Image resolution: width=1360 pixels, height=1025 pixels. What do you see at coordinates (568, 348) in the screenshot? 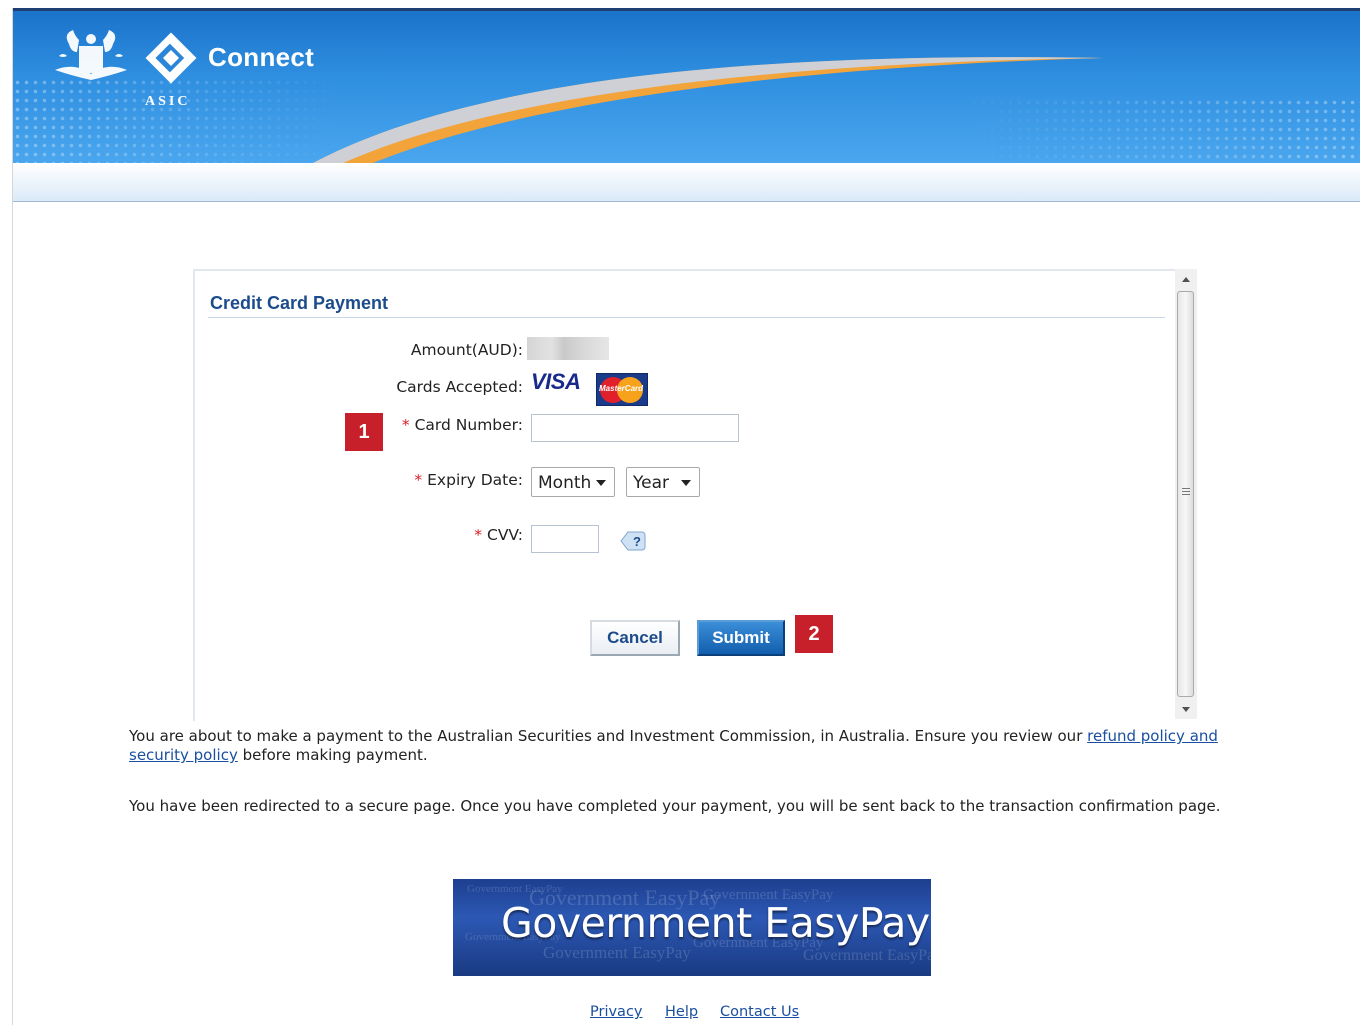
I see `amount-value-redacted` at bounding box center [568, 348].